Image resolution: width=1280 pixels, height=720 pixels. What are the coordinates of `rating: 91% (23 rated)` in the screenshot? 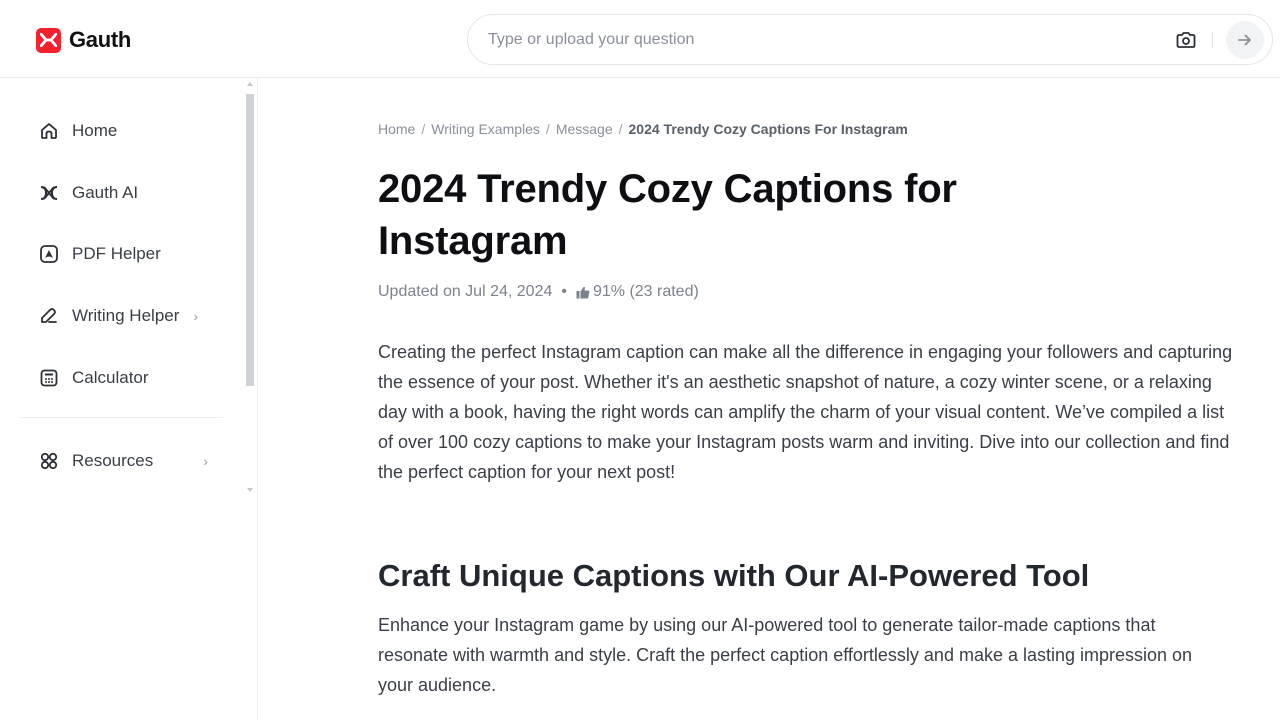 It's located at (645, 291).